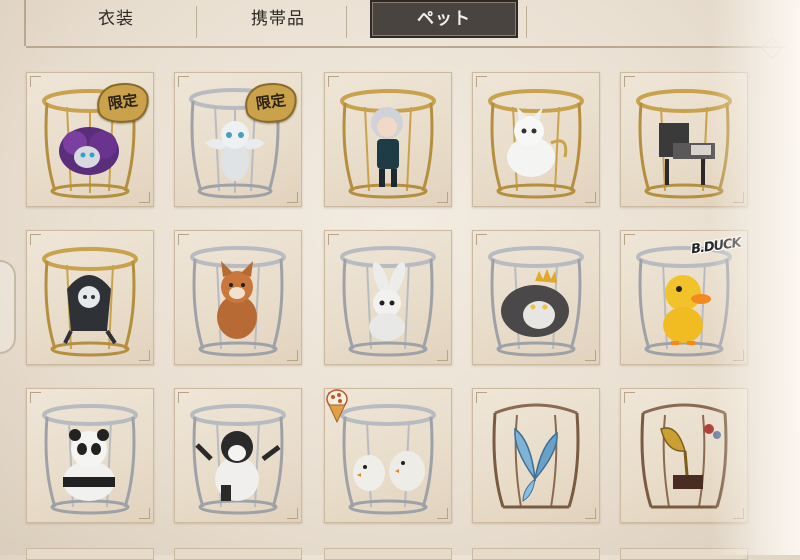  I want to click on pet-card-white-fox, so click(536, 139).